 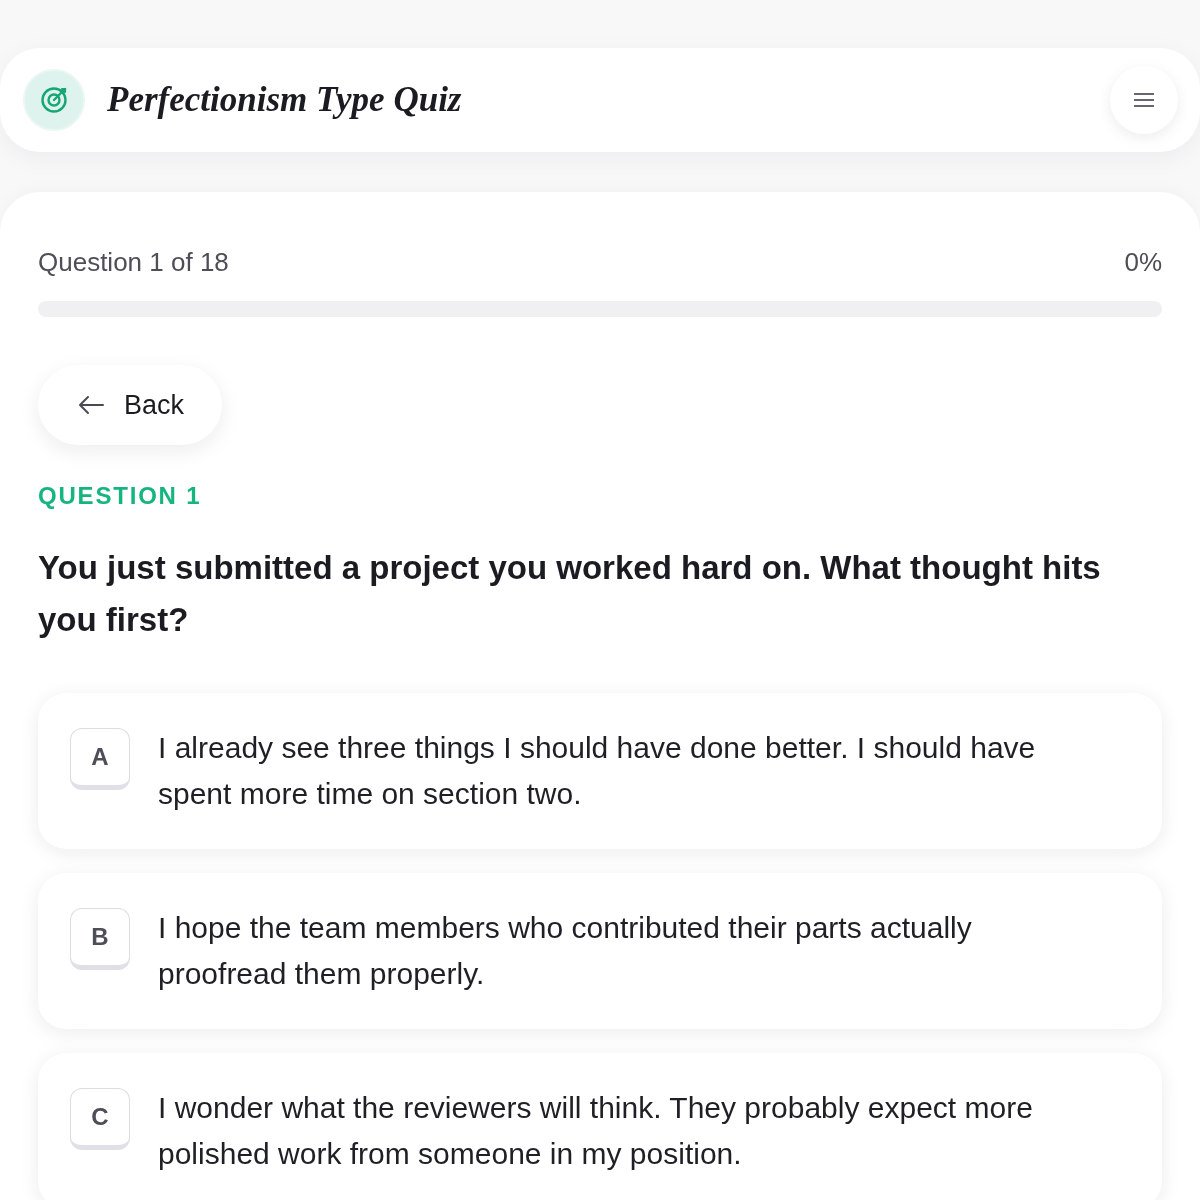 What do you see at coordinates (120, 496) in the screenshot?
I see `question-number: QUESTION 1` at bounding box center [120, 496].